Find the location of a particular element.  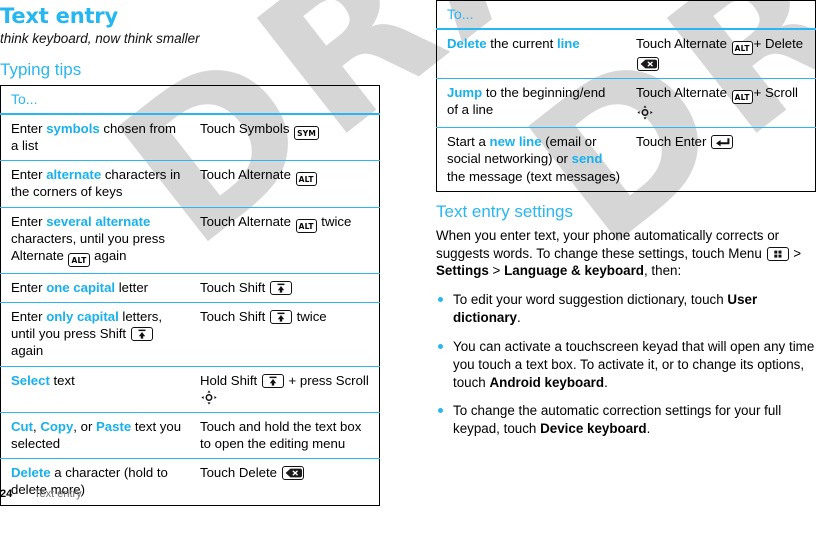

task-cell: Enter one capital letter is located at coordinates (95, 287).